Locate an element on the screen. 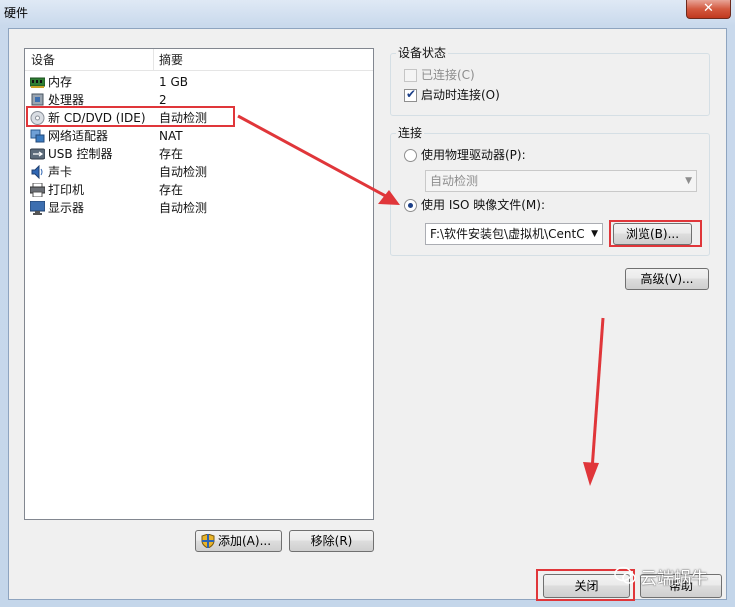 The width and height of the screenshot is (735, 607). iso-path-select: F:\软件安装包\虚拟机\CentC ▼ is located at coordinates (514, 234).